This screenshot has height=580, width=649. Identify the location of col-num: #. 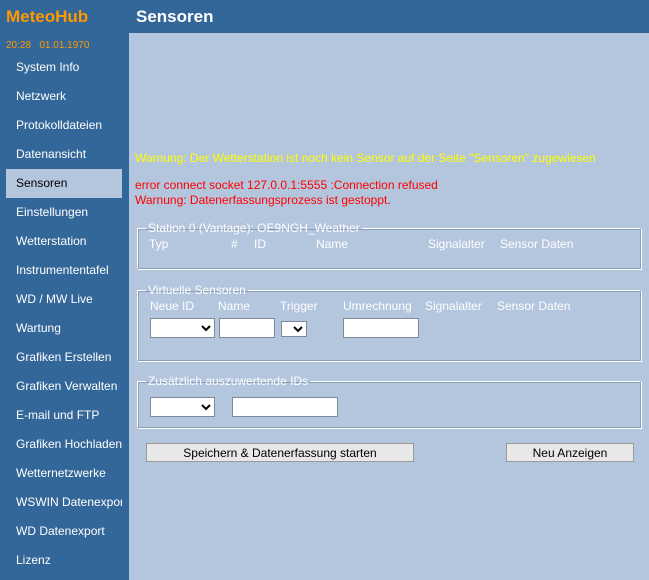
(234, 244).